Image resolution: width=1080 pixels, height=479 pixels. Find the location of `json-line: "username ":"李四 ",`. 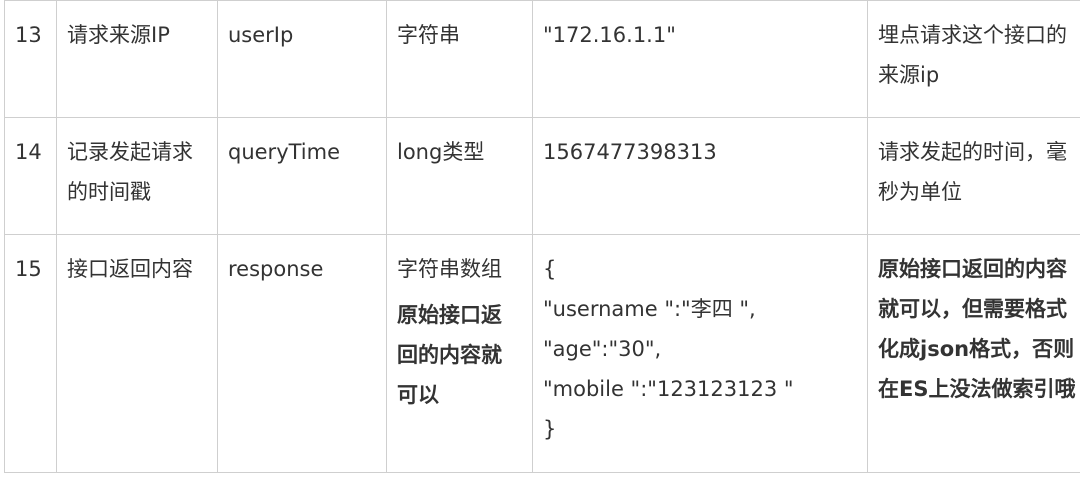

json-line: "username ":"李四 ", is located at coordinates (649, 309).